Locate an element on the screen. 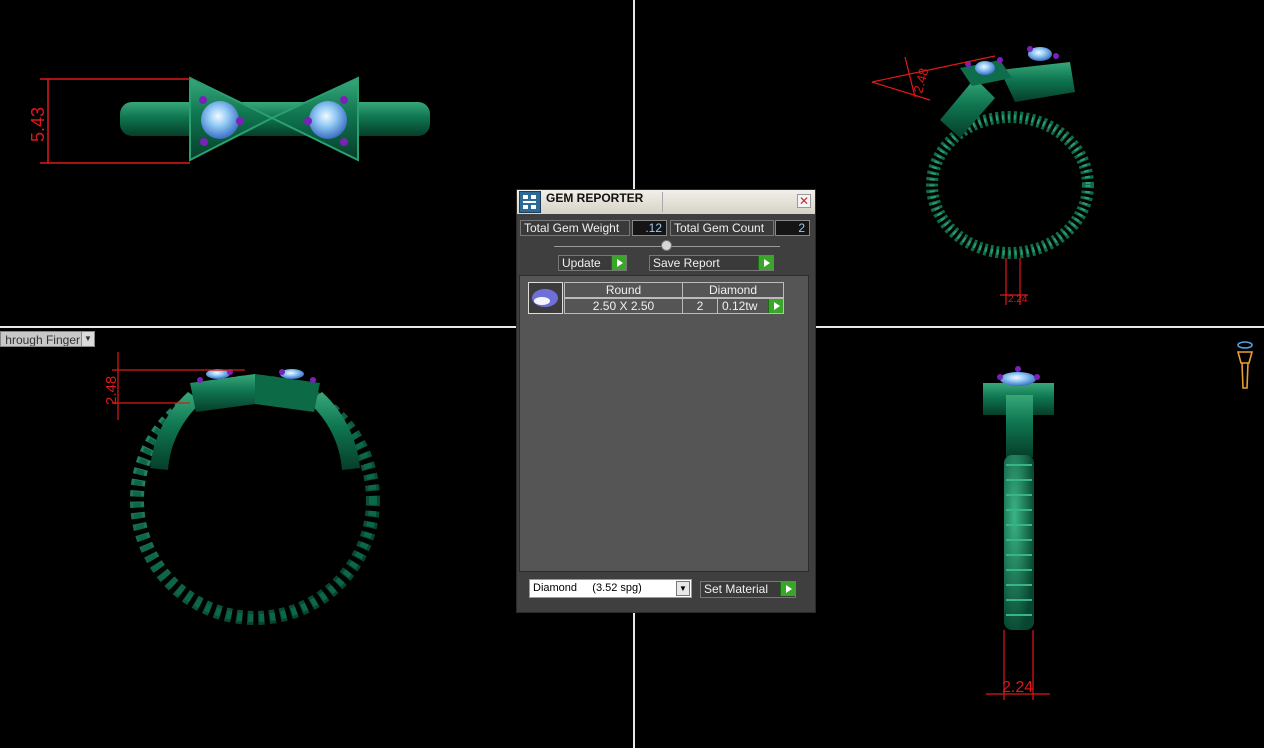 The height and width of the screenshot is (748, 1264). save-report-button: Save Report is located at coordinates (711, 263).